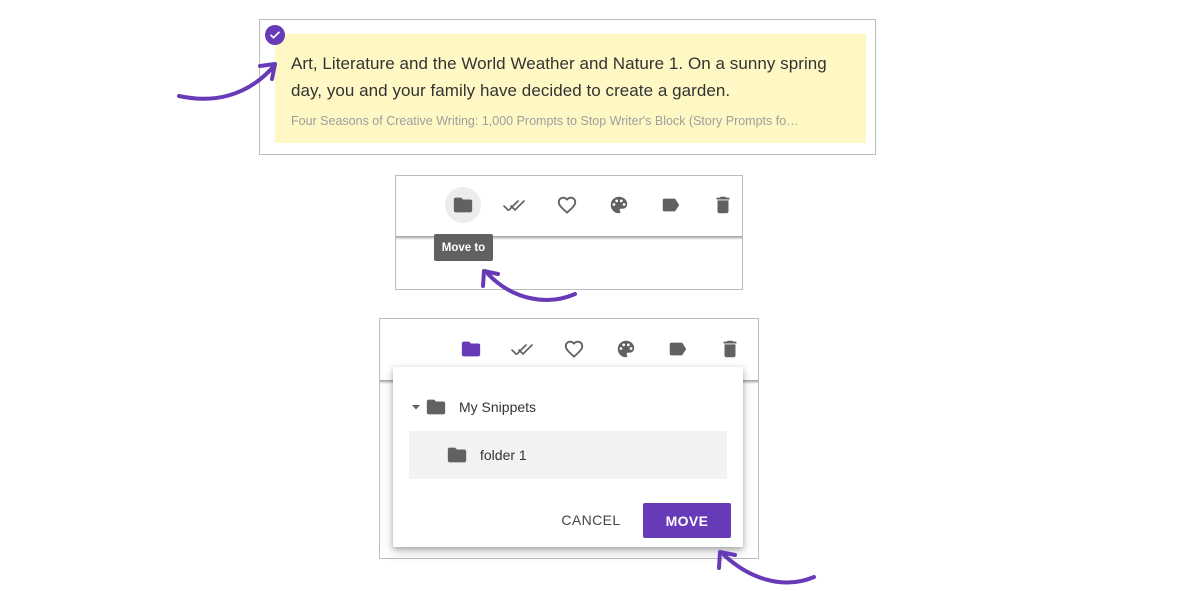  Describe the element at coordinates (498, 407) in the screenshot. I see `root-folder-label: My Snippets` at that location.